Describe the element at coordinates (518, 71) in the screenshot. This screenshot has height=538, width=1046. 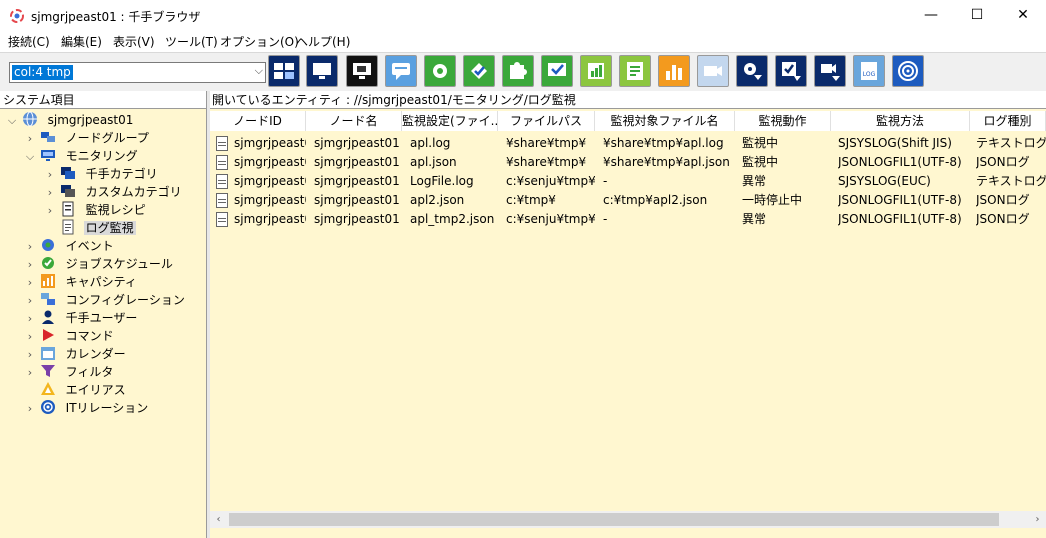
I see `puzzle-button` at that location.